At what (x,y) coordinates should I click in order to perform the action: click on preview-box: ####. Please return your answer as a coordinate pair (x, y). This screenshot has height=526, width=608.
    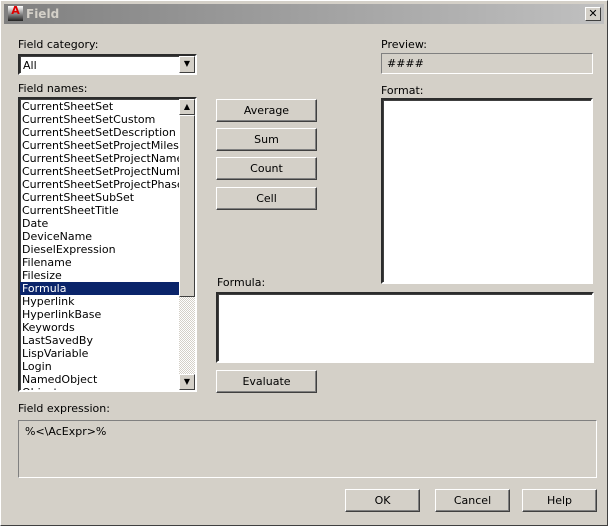
    Looking at the image, I should click on (487, 63).